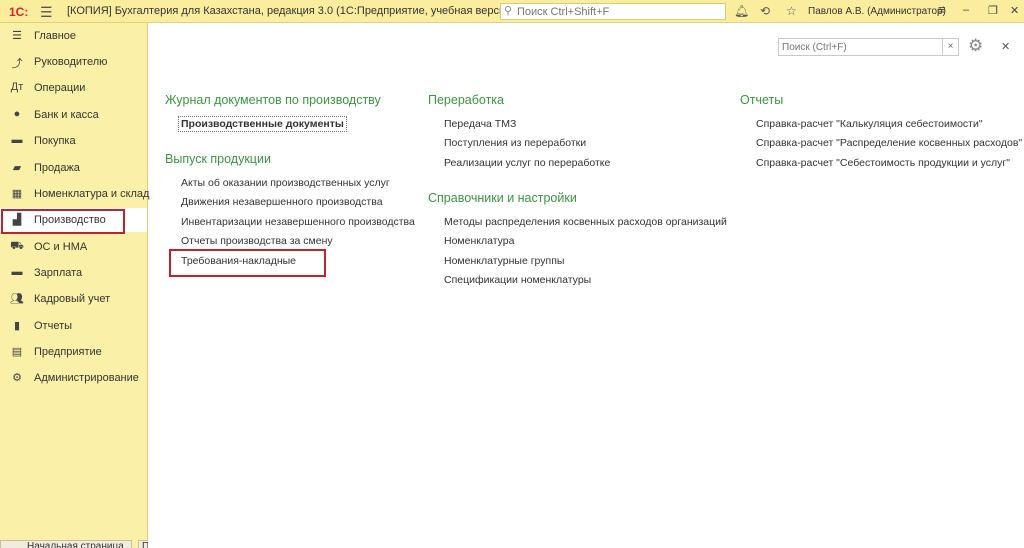 This screenshot has height=548, width=1024. I want to click on settings-gear-icon: ⚙, so click(975, 46).